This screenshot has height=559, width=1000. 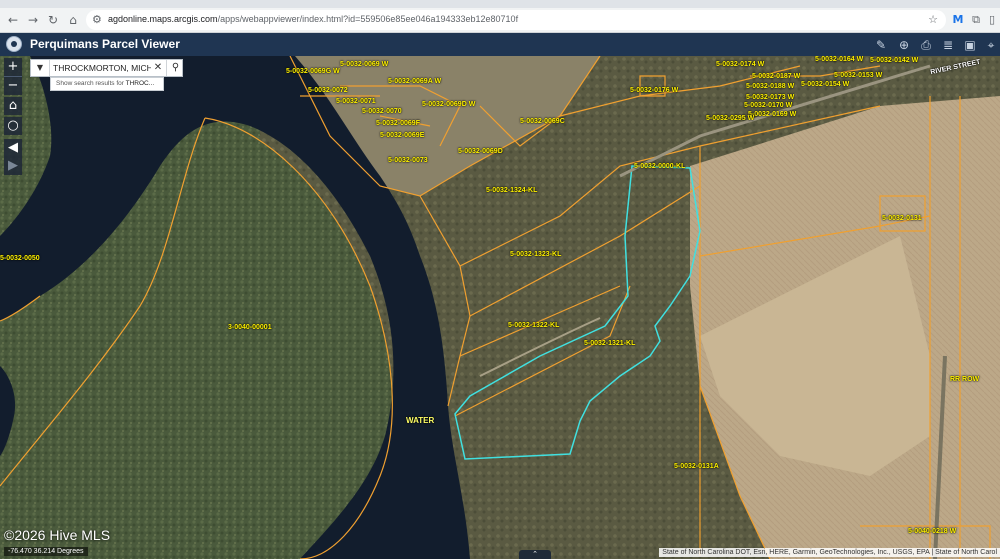 What do you see at coordinates (449, 104) in the screenshot?
I see `parcel-label: 5-0032-0069D W` at bounding box center [449, 104].